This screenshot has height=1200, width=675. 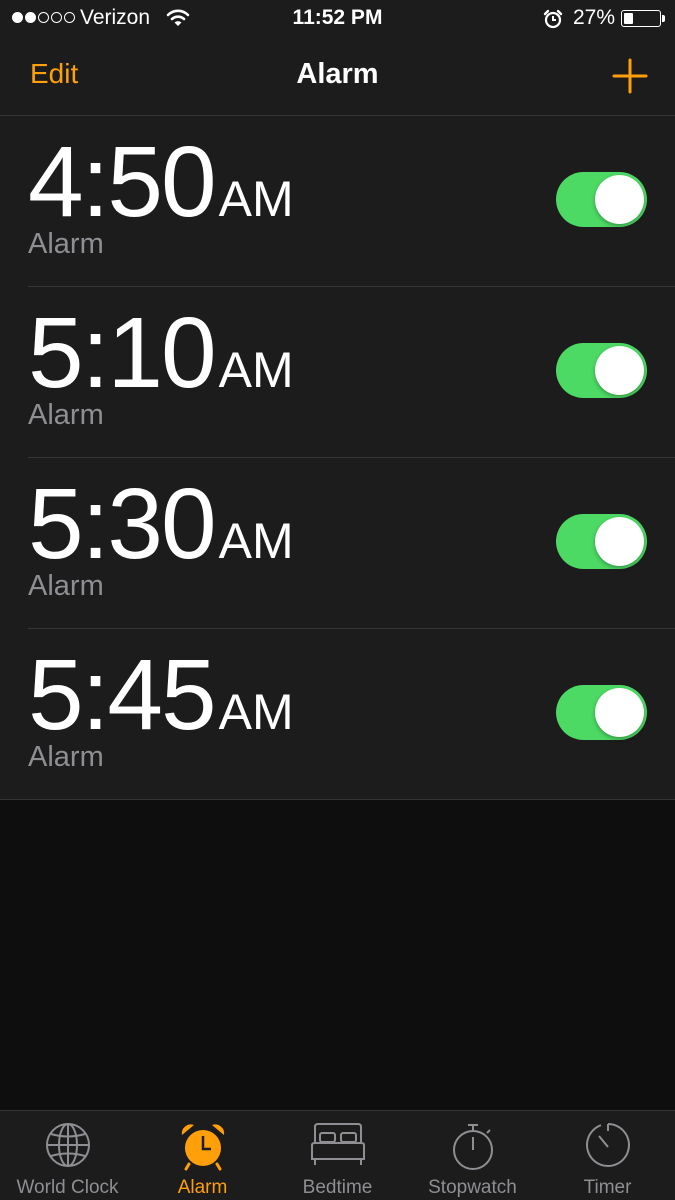 I want to click on alarm-row: 5:30AM Alarm, so click(x=351, y=543).